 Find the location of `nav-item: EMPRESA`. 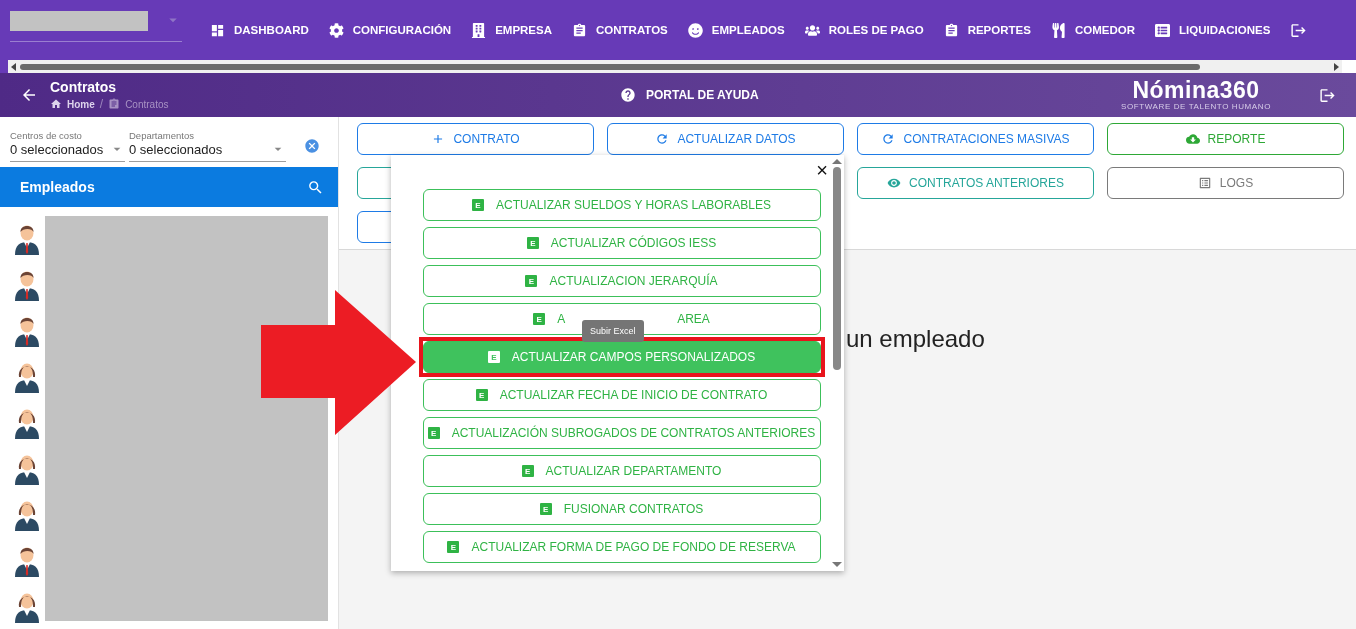

nav-item: EMPRESA is located at coordinates (511, 30).